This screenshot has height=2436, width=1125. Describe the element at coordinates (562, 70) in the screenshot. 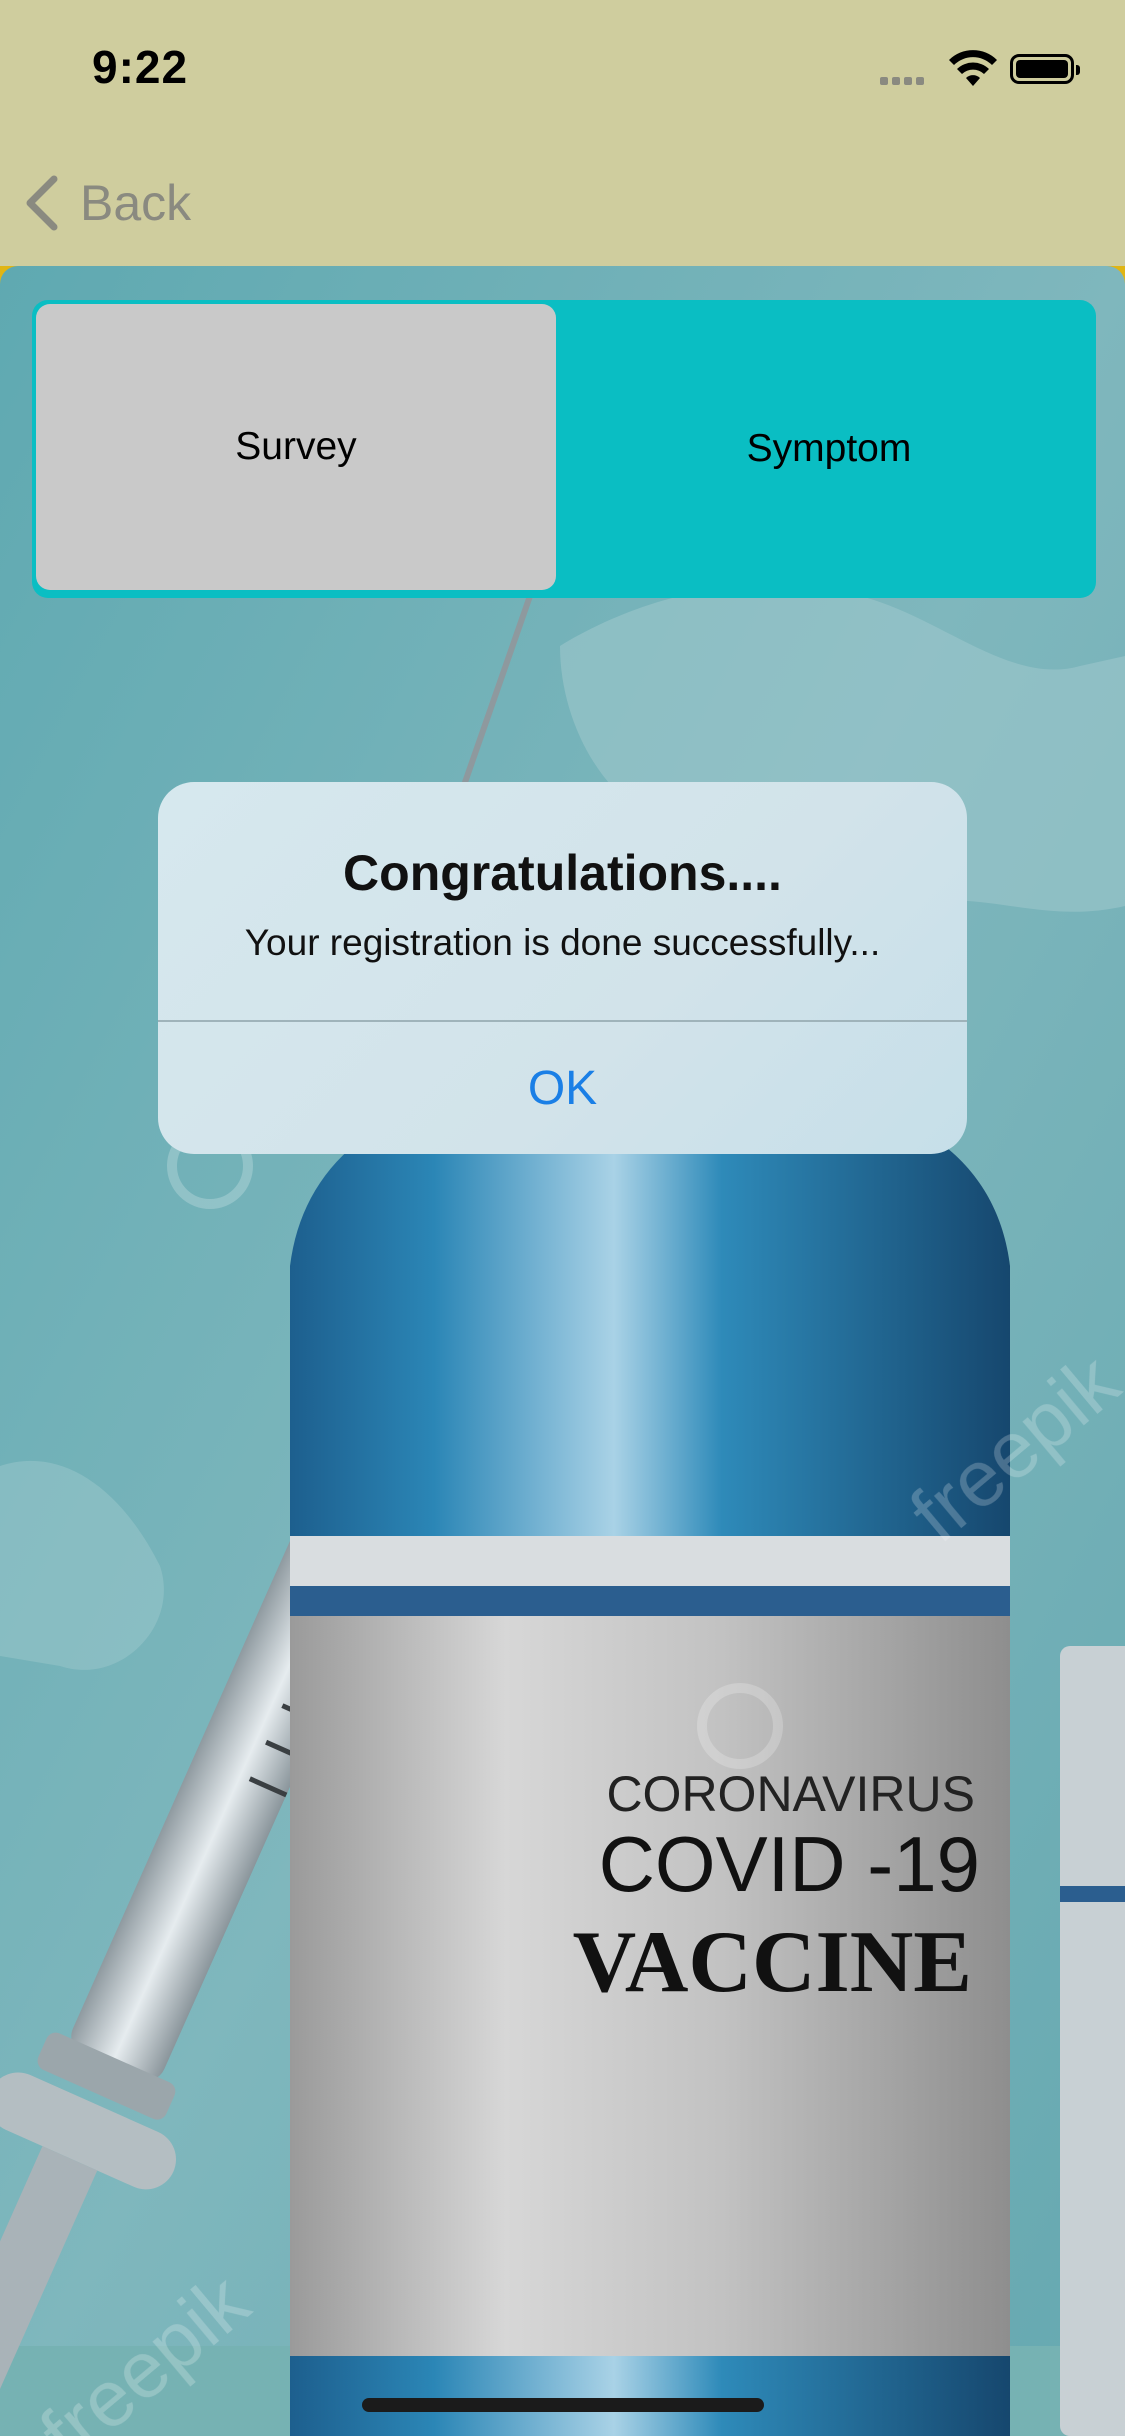

I see `status-bar: 9:22` at that location.